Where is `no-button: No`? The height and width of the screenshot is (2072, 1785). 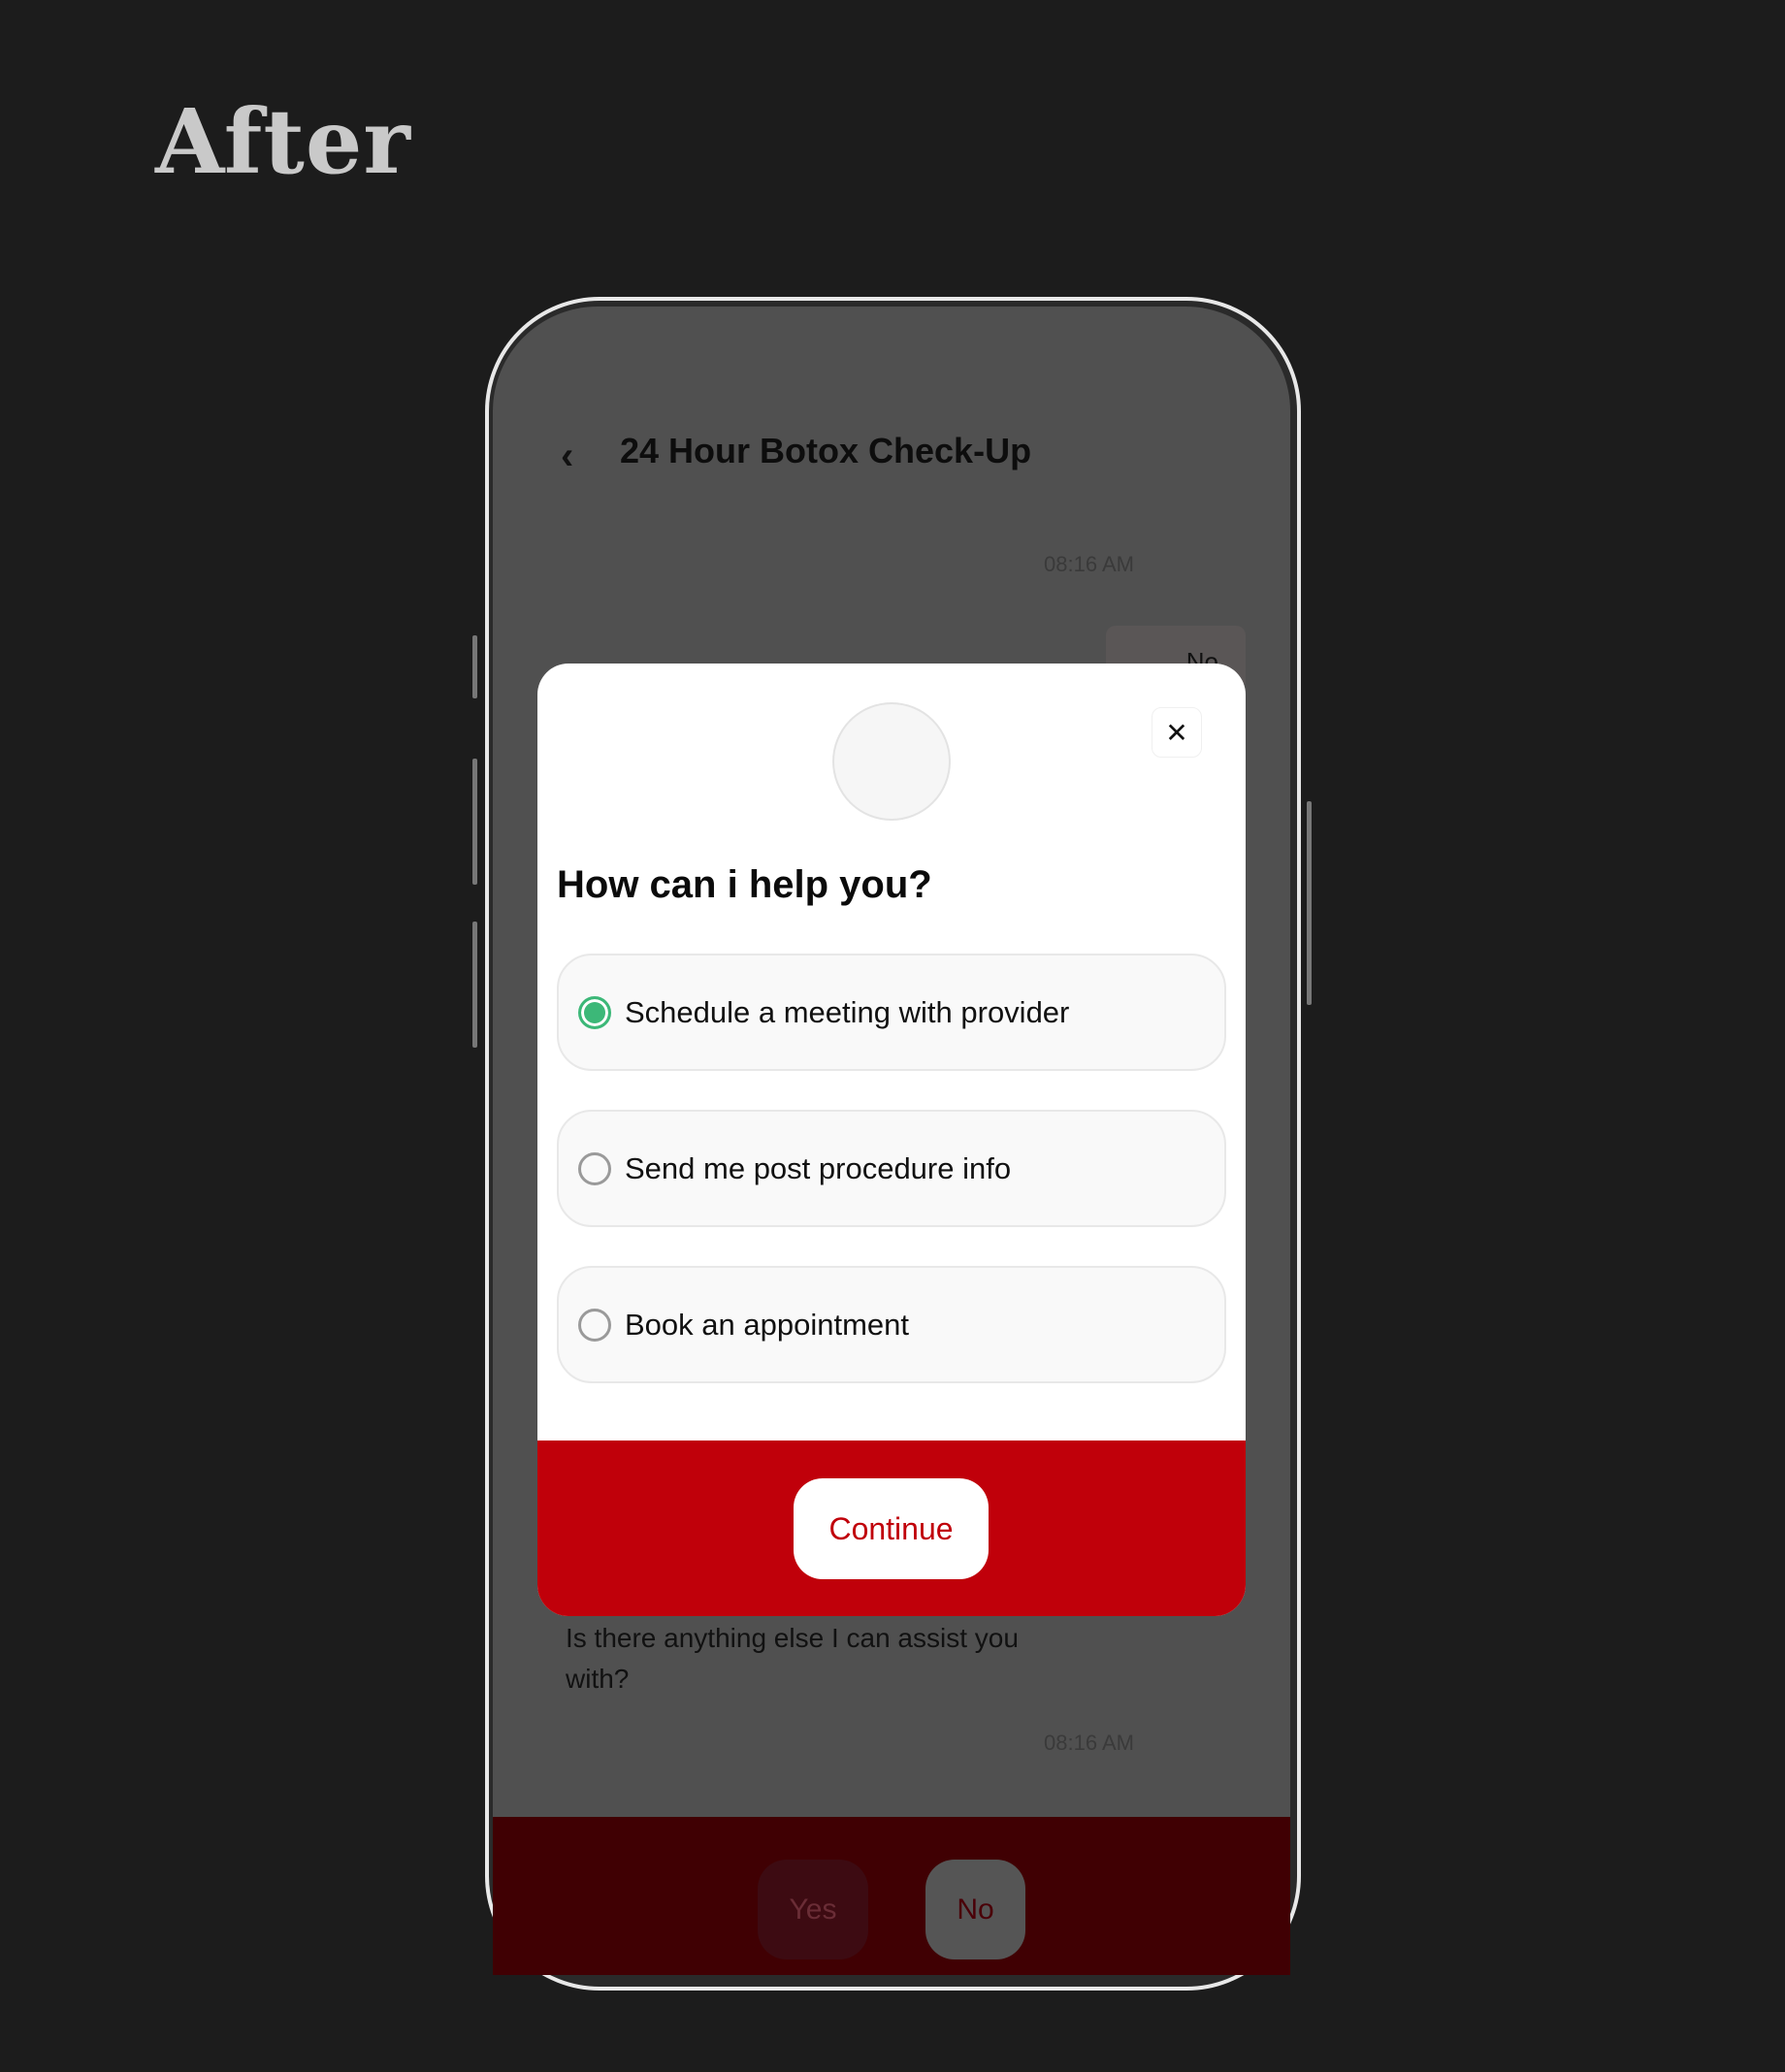
no-button: No is located at coordinates (975, 1909).